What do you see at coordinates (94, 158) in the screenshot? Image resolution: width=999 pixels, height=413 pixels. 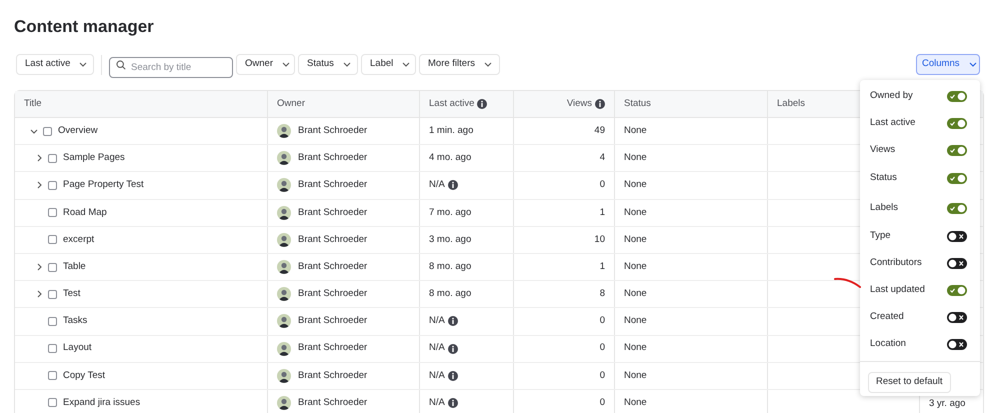 I see `page-title-link: Sample Pages` at bounding box center [94, 158].